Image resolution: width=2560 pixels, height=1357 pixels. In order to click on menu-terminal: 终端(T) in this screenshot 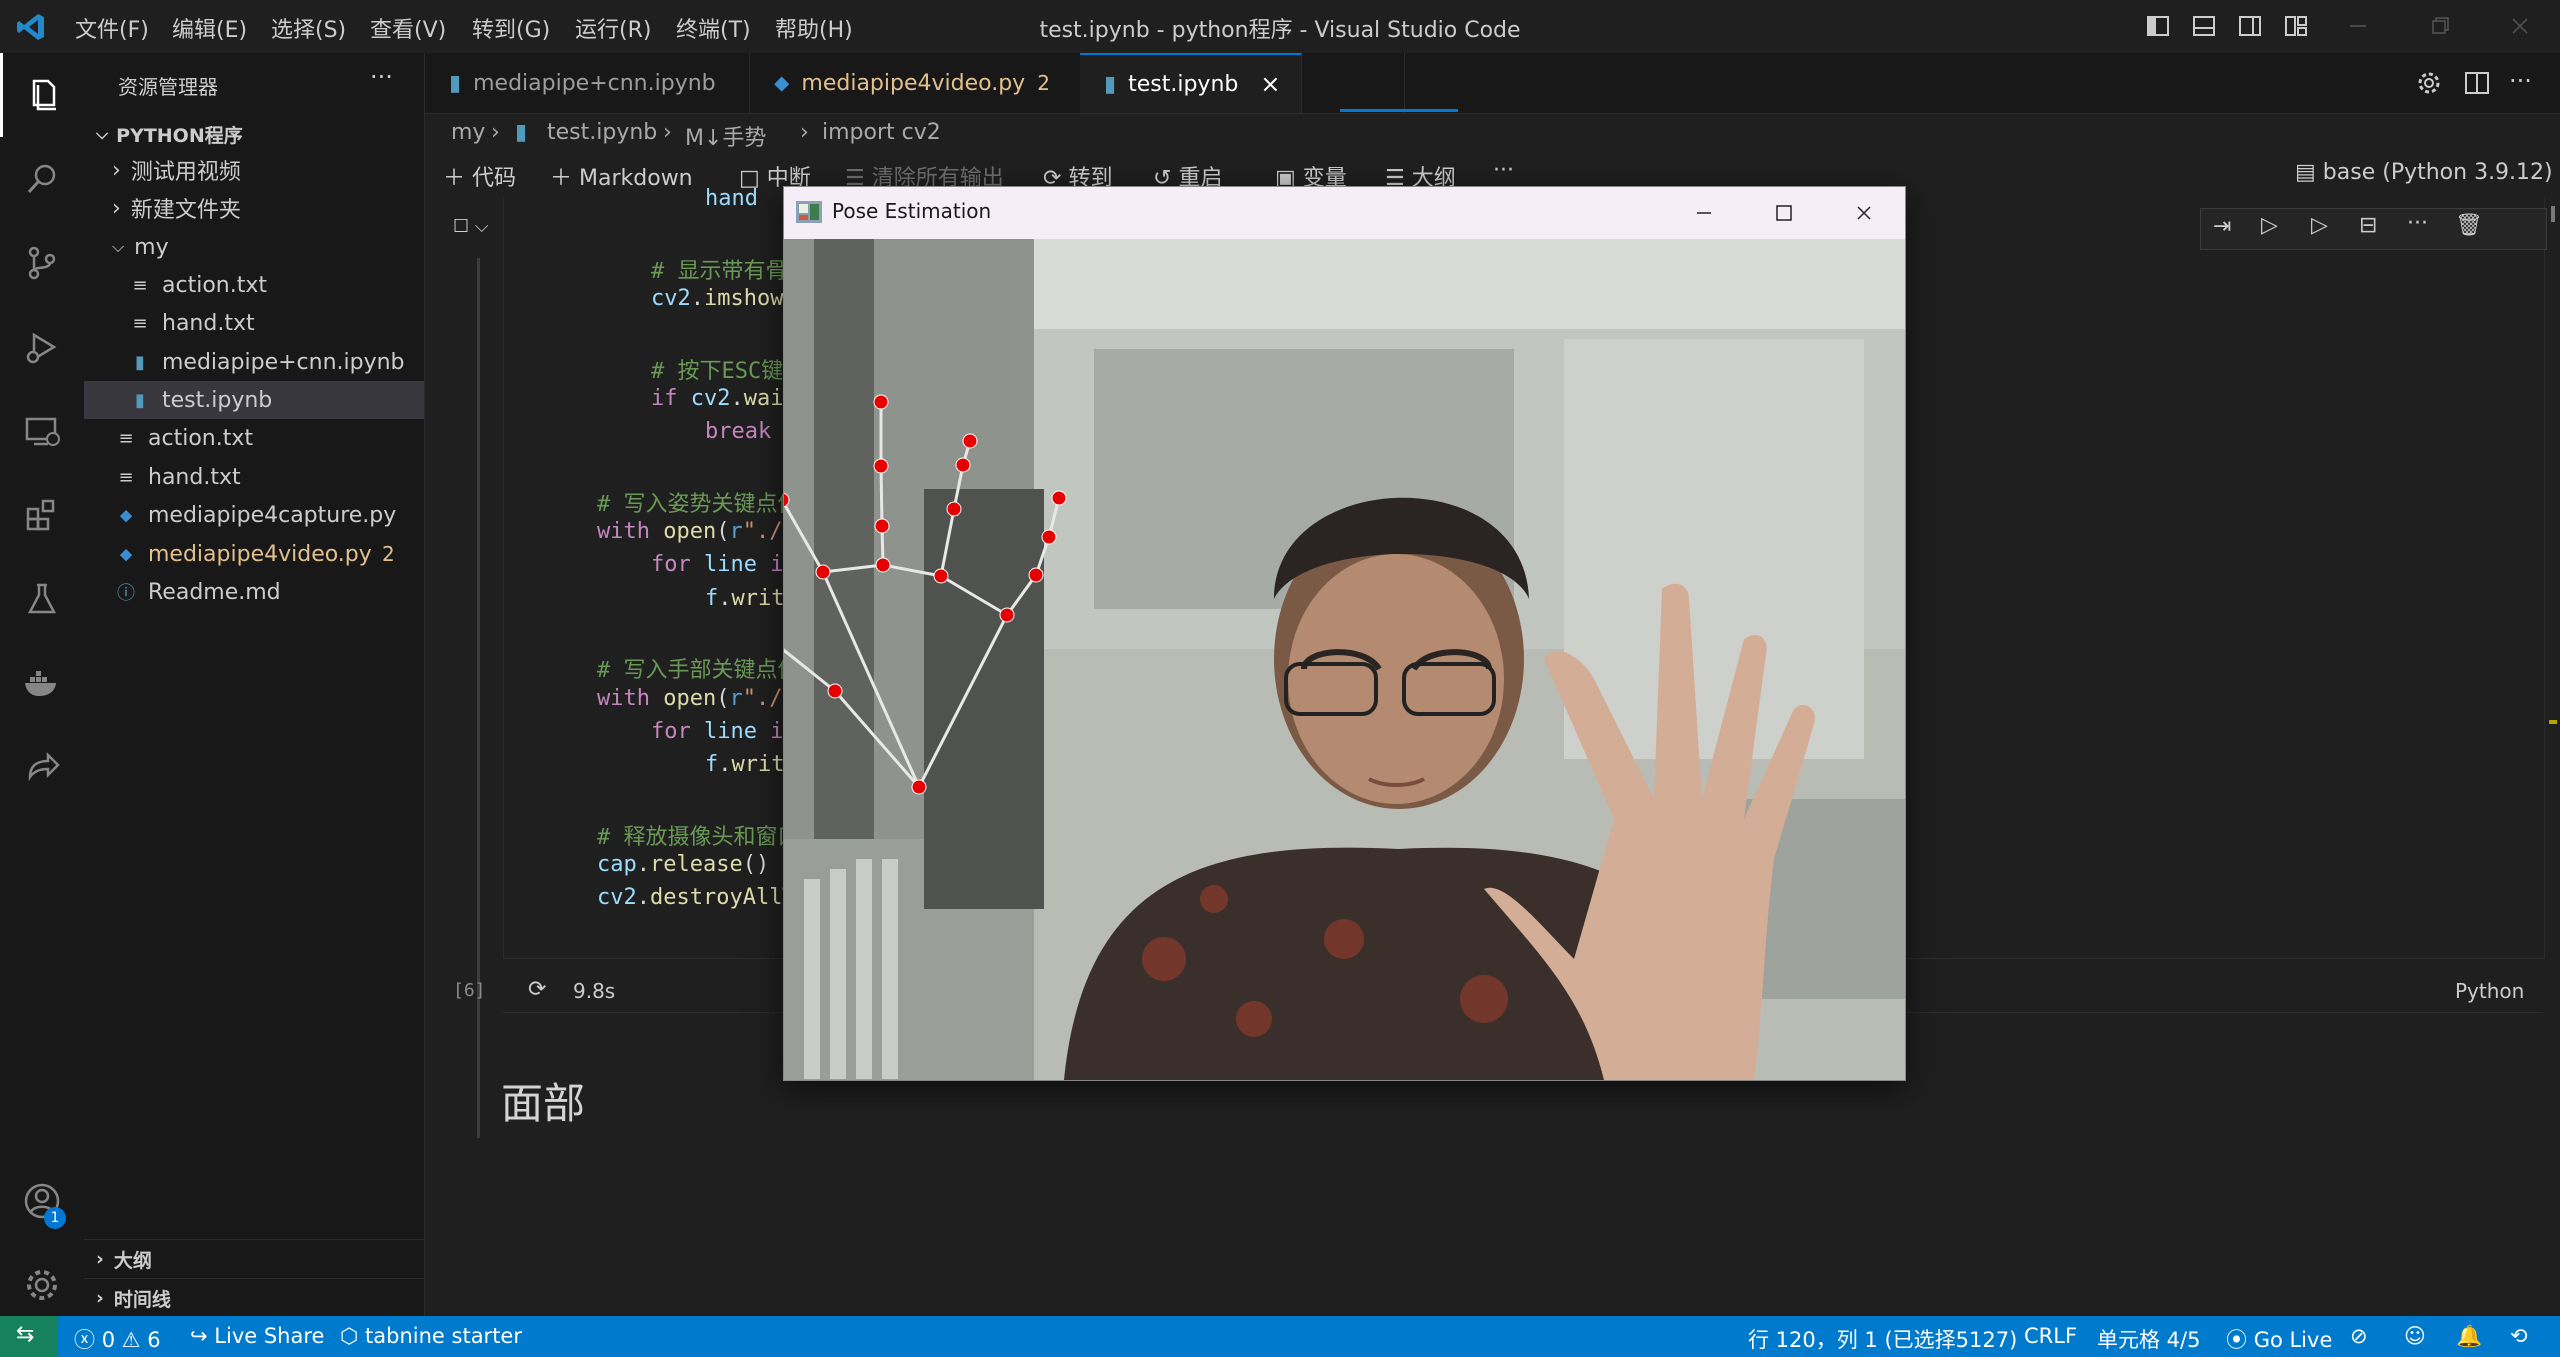, I will do `click(713, 28)`.